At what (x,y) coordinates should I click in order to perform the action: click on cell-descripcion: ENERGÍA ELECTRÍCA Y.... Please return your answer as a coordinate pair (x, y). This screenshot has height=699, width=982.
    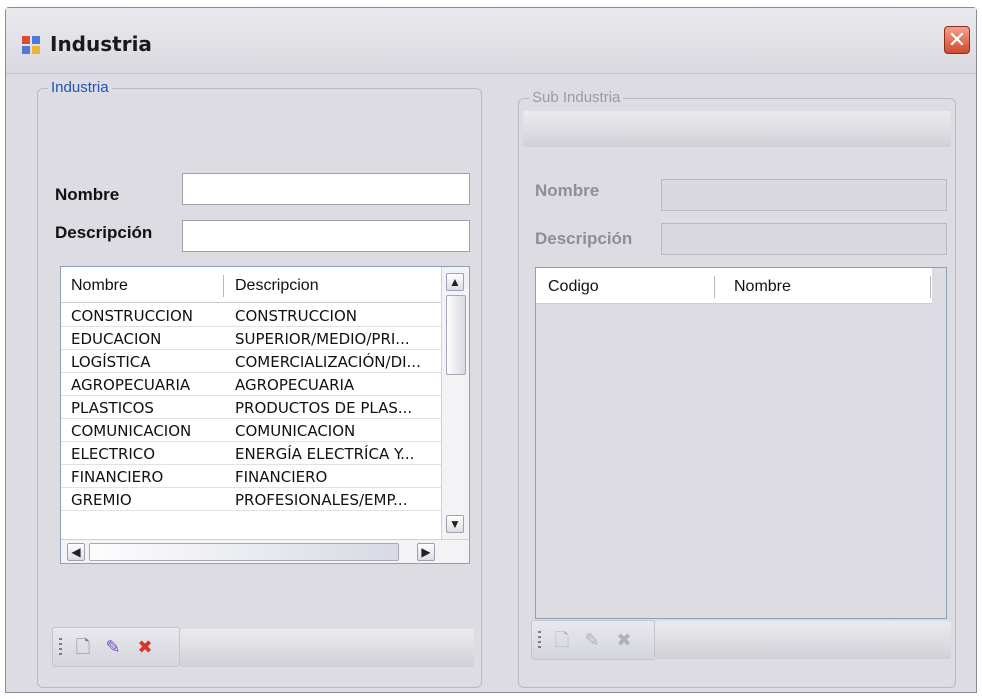
    Looking at the image, I should click on (325, 454).